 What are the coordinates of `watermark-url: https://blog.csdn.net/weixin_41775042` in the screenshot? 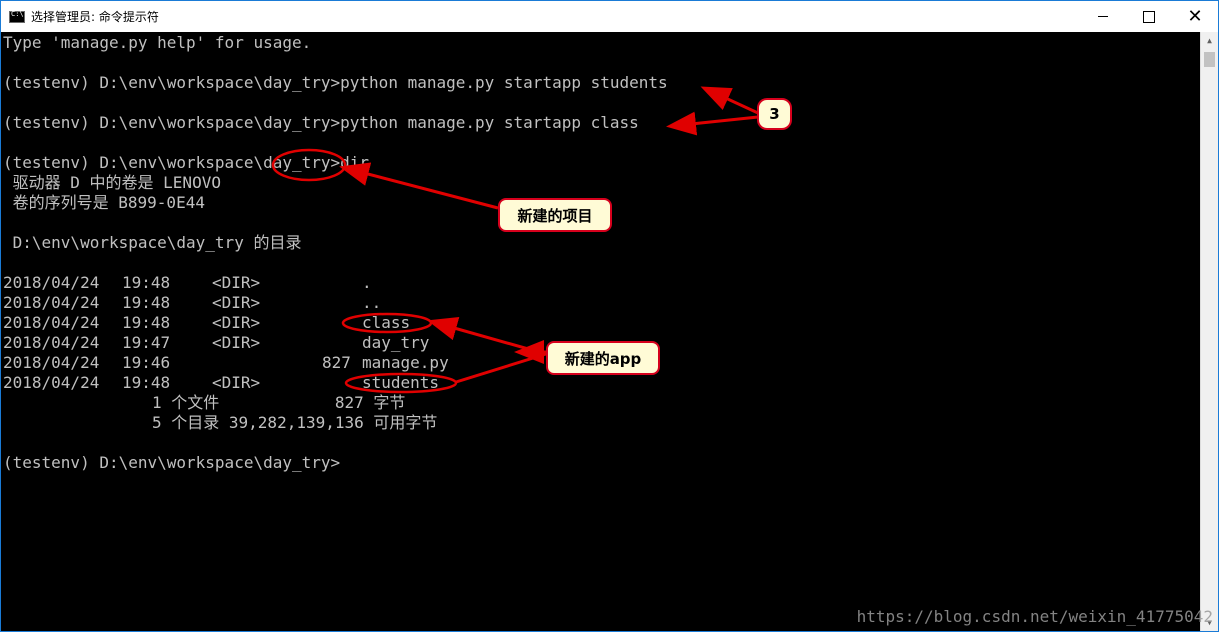 It's located at (1034, 616).